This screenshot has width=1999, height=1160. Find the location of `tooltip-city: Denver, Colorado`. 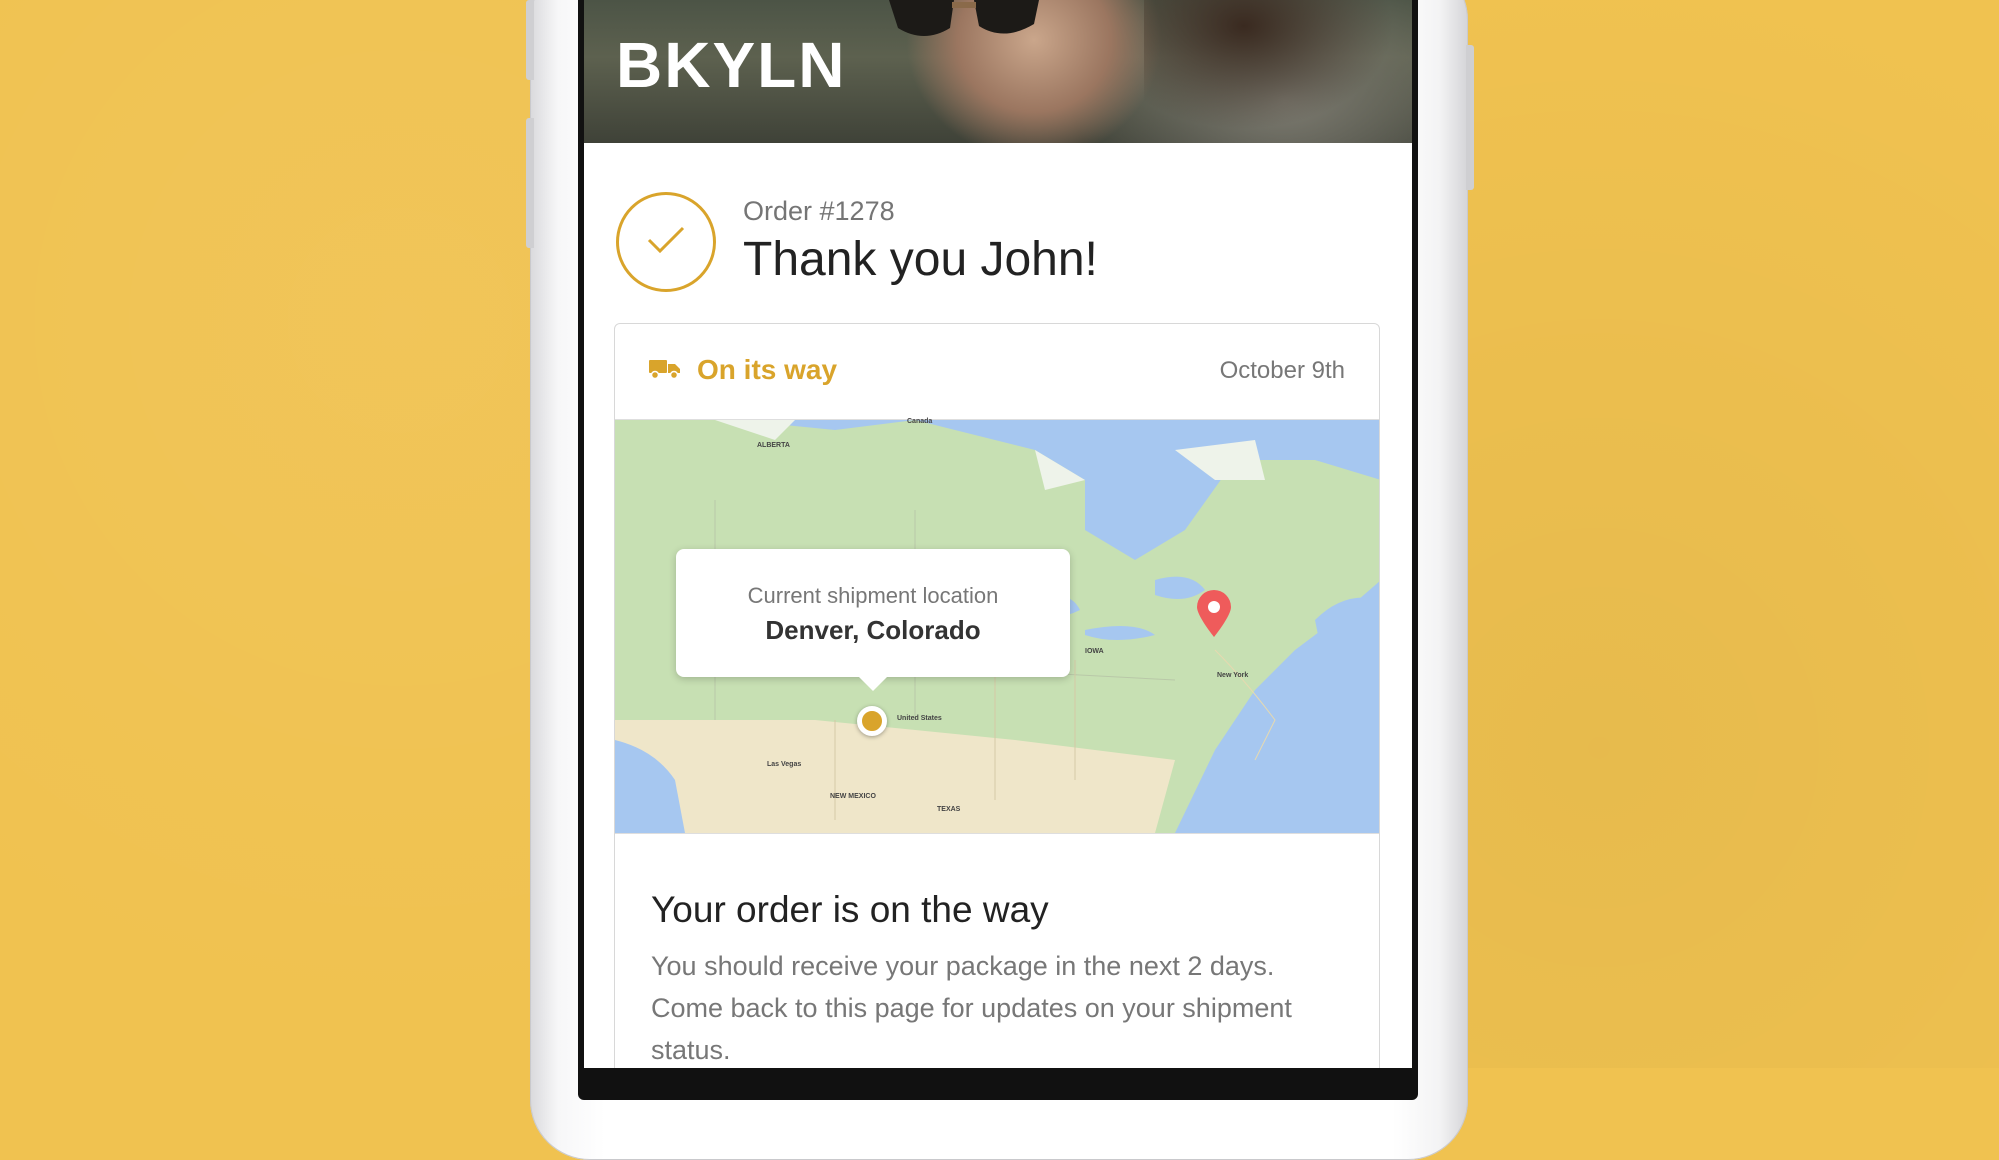

tooltip-city: Denver, Colorado is located at coordinates (873, 630).